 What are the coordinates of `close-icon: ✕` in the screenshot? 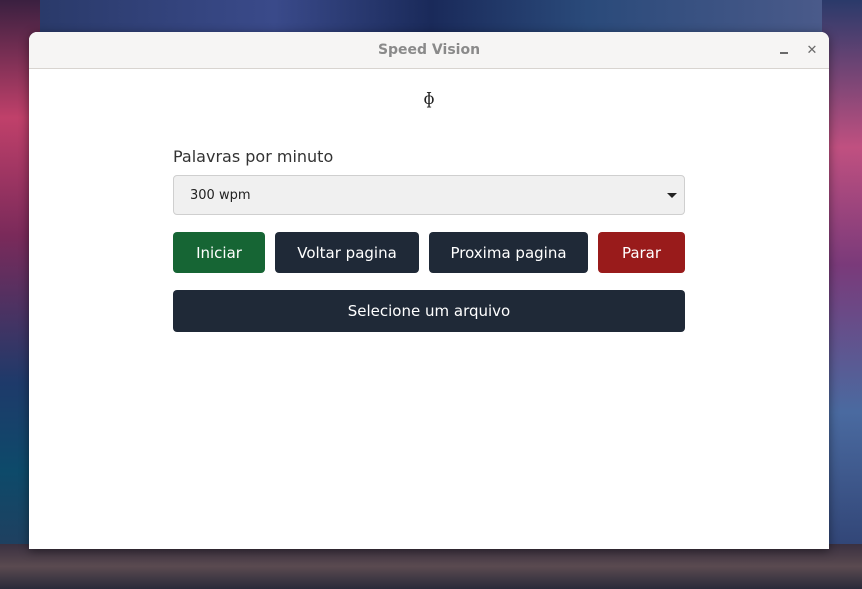 It's located at (812, 50).